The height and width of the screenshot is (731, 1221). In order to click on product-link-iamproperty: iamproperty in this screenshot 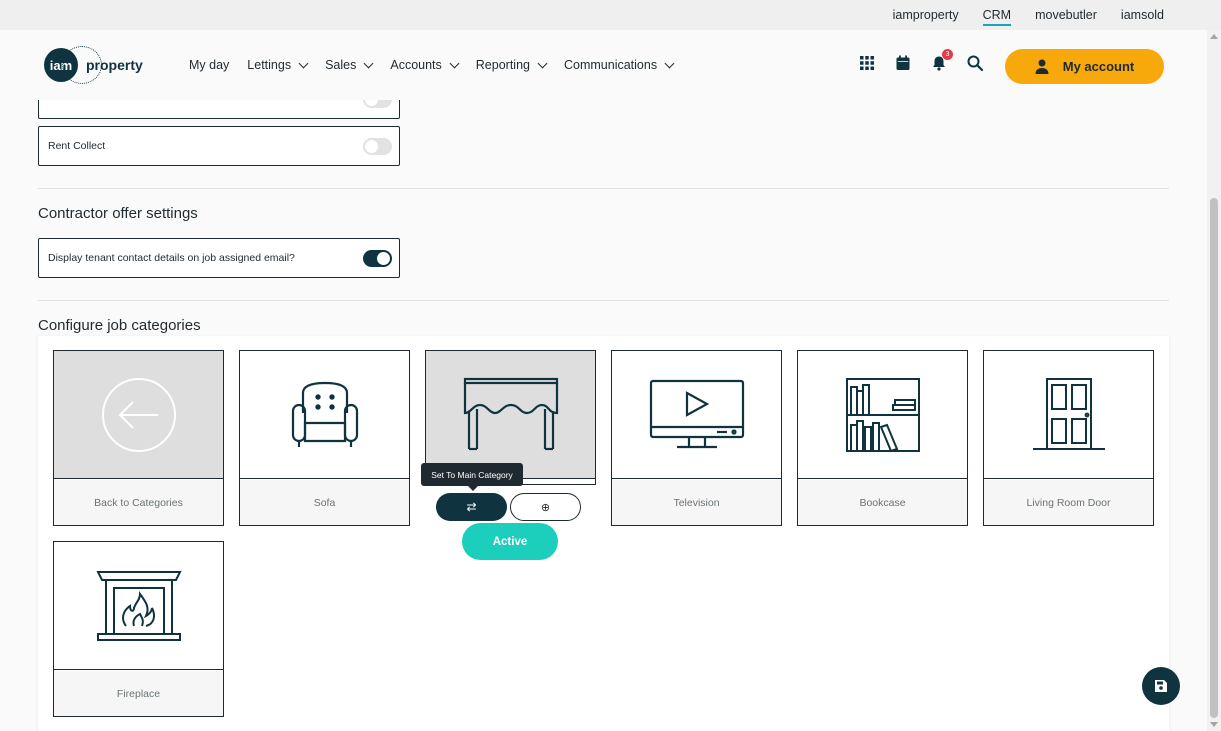, I will do `click(926, 15)`.